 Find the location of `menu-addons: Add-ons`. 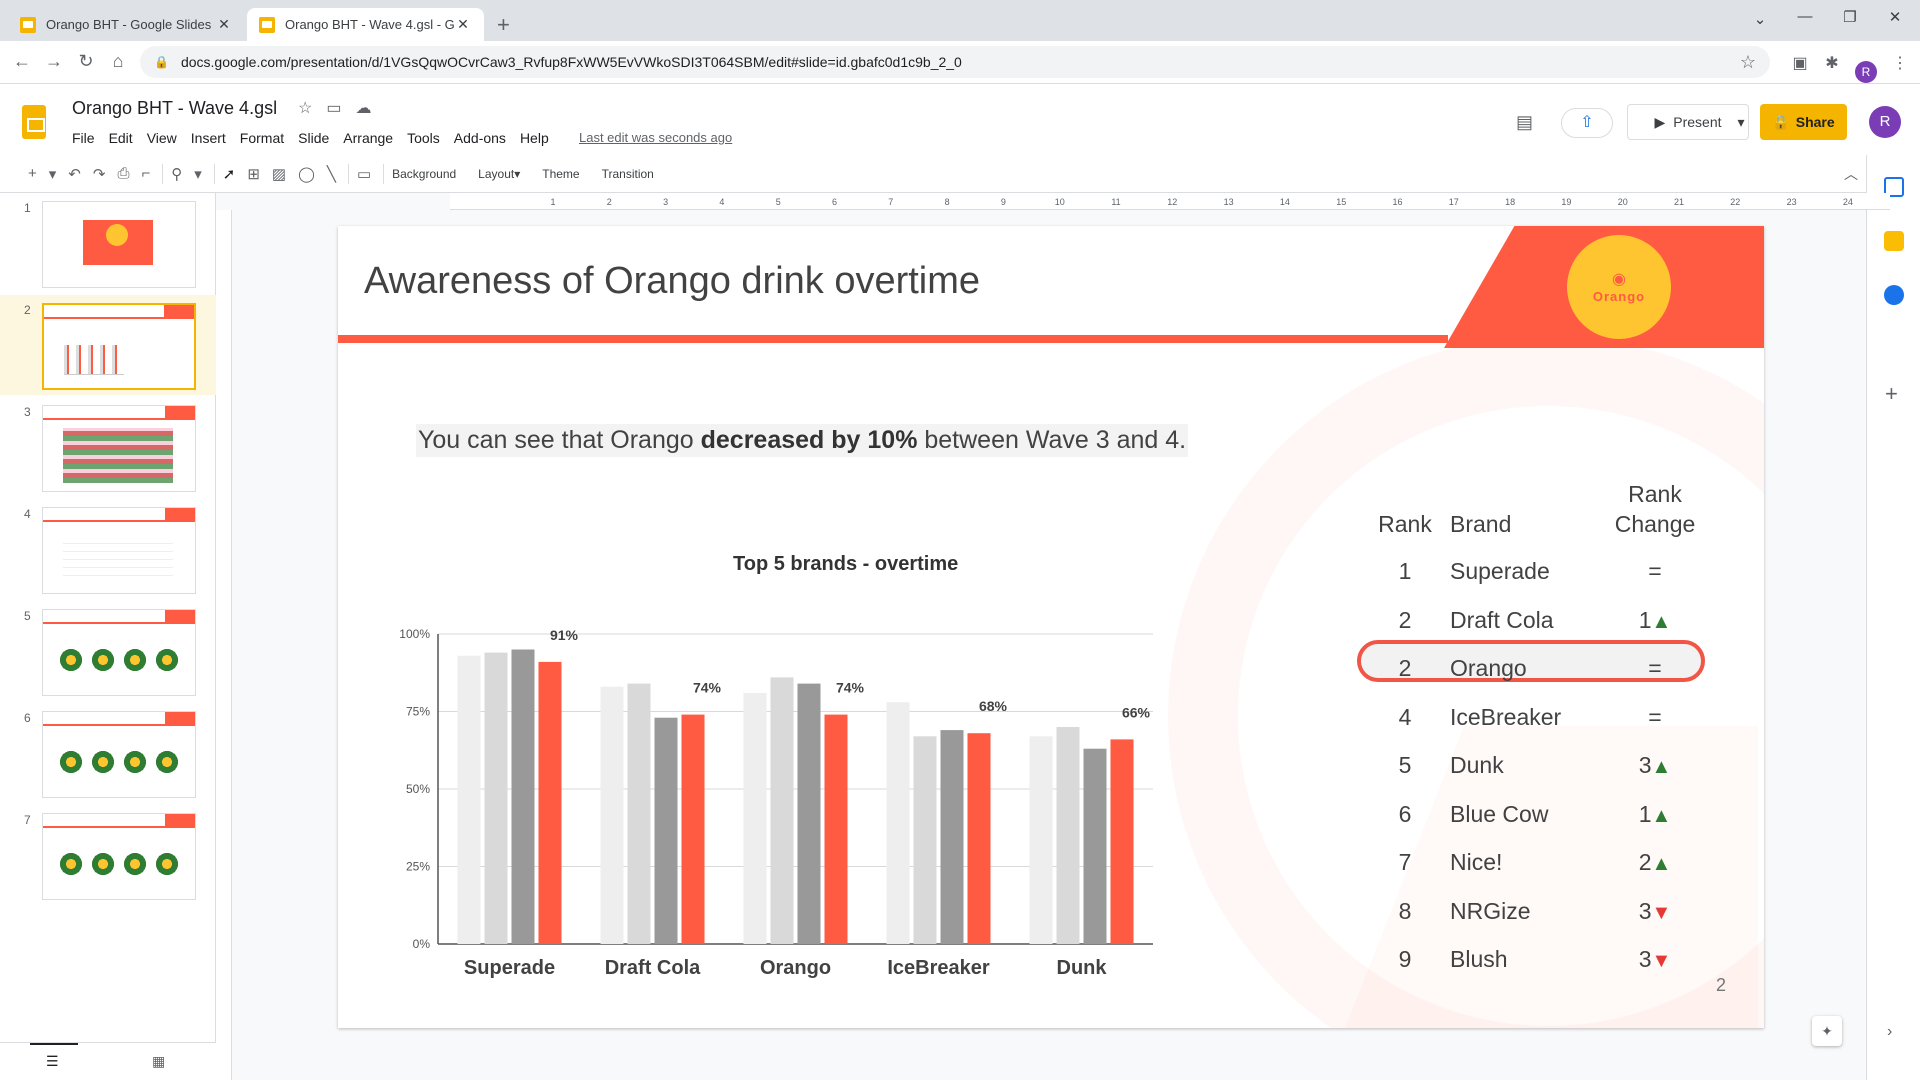

menu-addons: Add-ons is located at coordinates (480, 138).